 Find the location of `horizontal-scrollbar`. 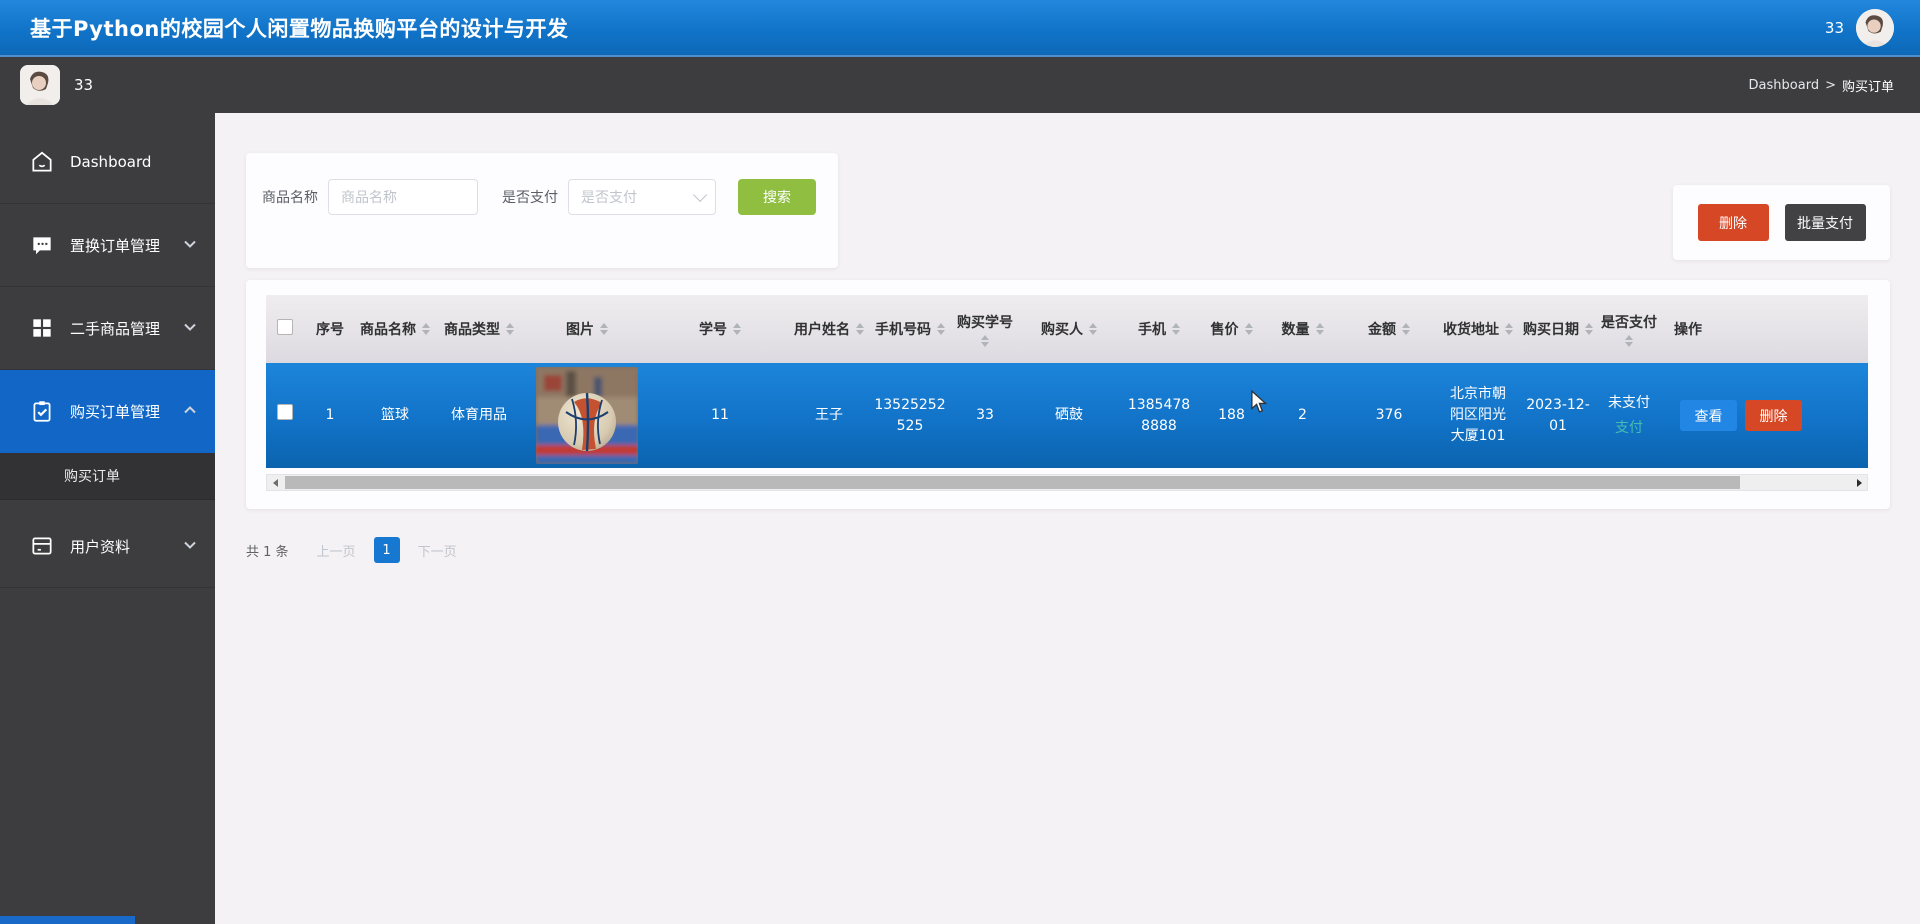

horizontal-scrollbar is located at coordinates (1067, 482).